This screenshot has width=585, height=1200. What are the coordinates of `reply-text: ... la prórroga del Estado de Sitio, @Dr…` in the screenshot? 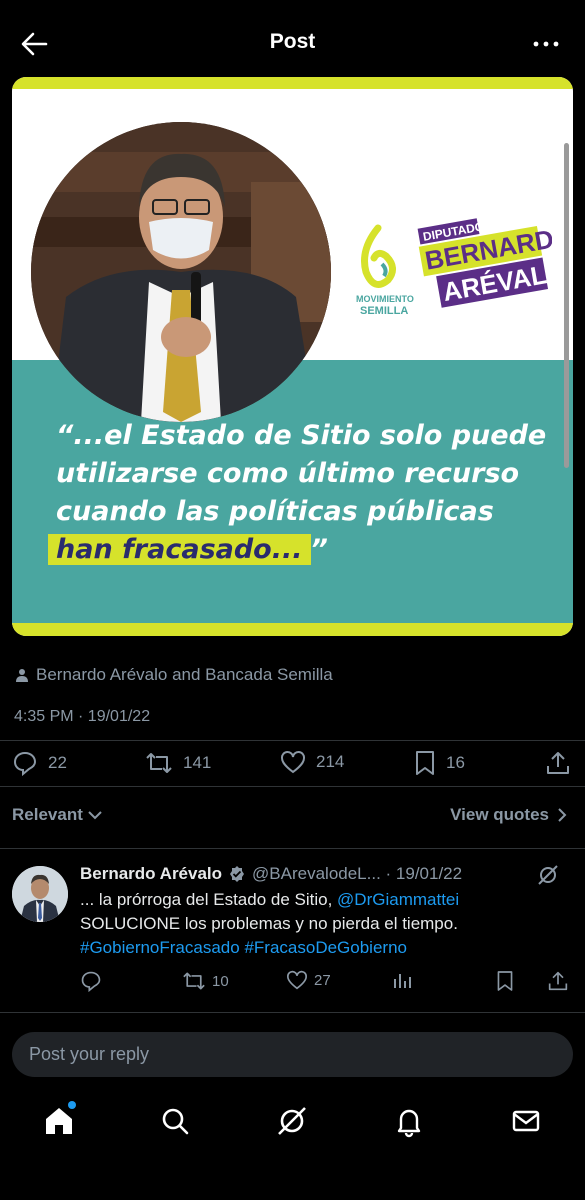 It's located at (325, 924).